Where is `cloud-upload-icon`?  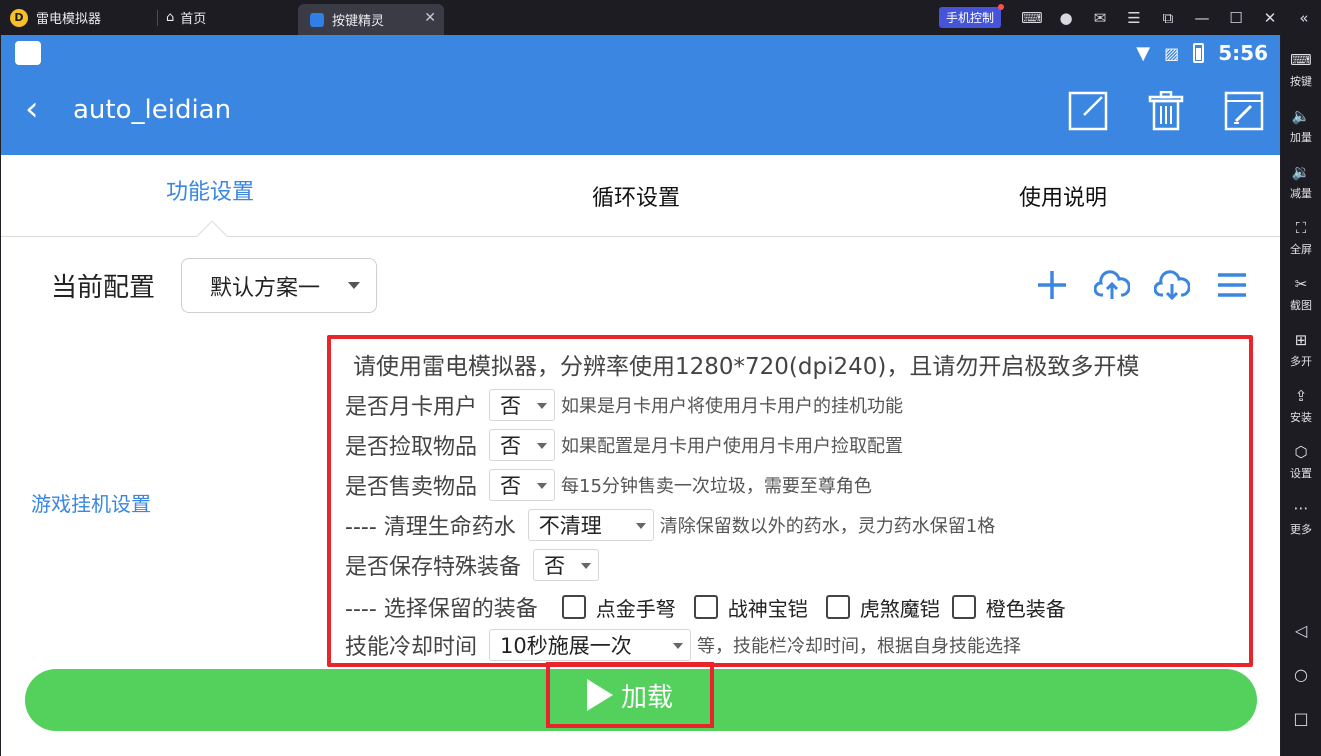
cloud-upload-icon is located at coordinates (1112, 285).